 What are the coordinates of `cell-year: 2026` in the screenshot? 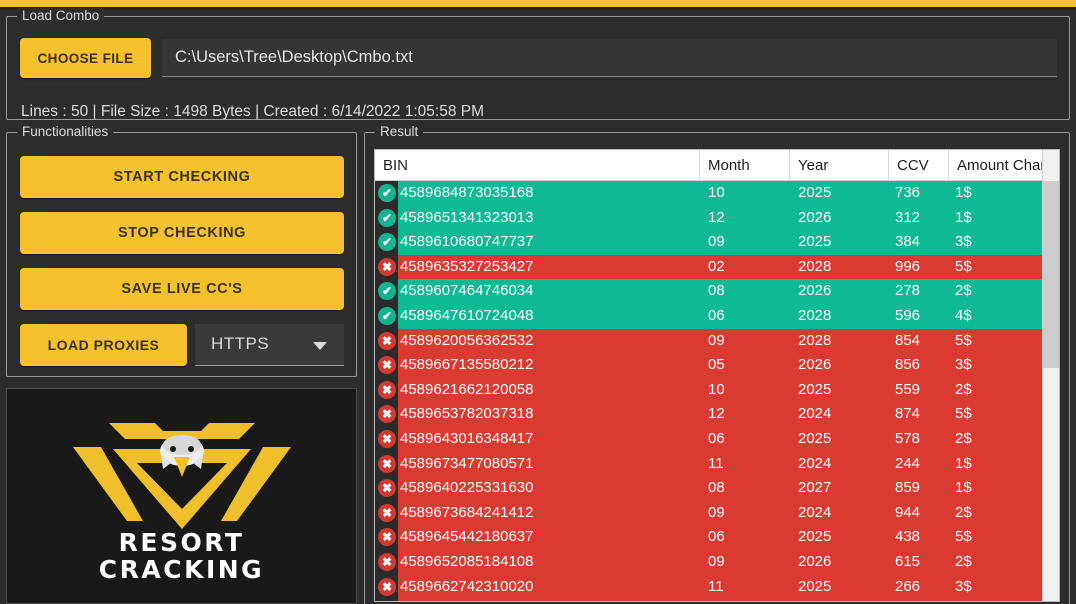 It's located at (815, 217).